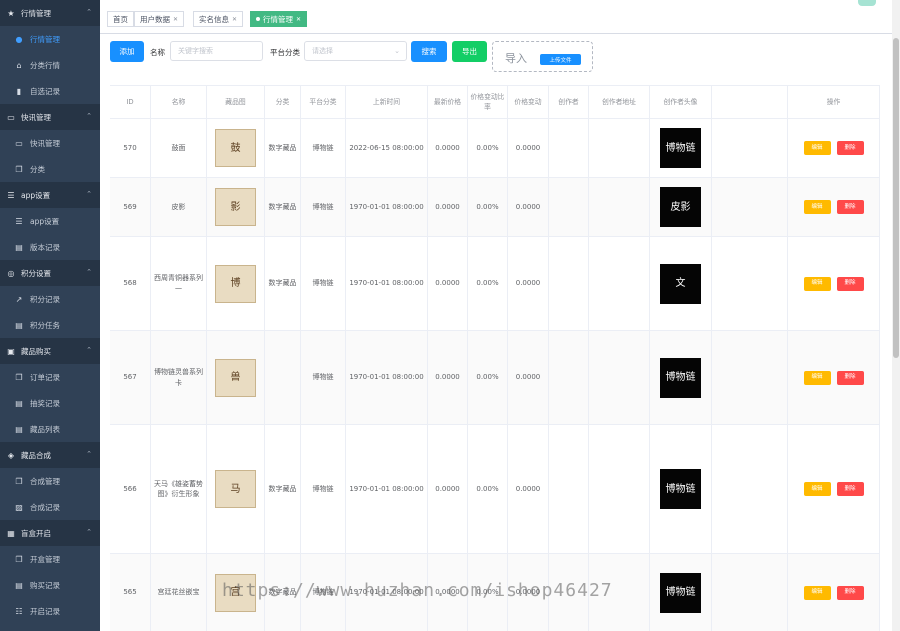 This screenshot has width=900, height=631. I want to click on cell-text: 0.0000, so click(447, 283).